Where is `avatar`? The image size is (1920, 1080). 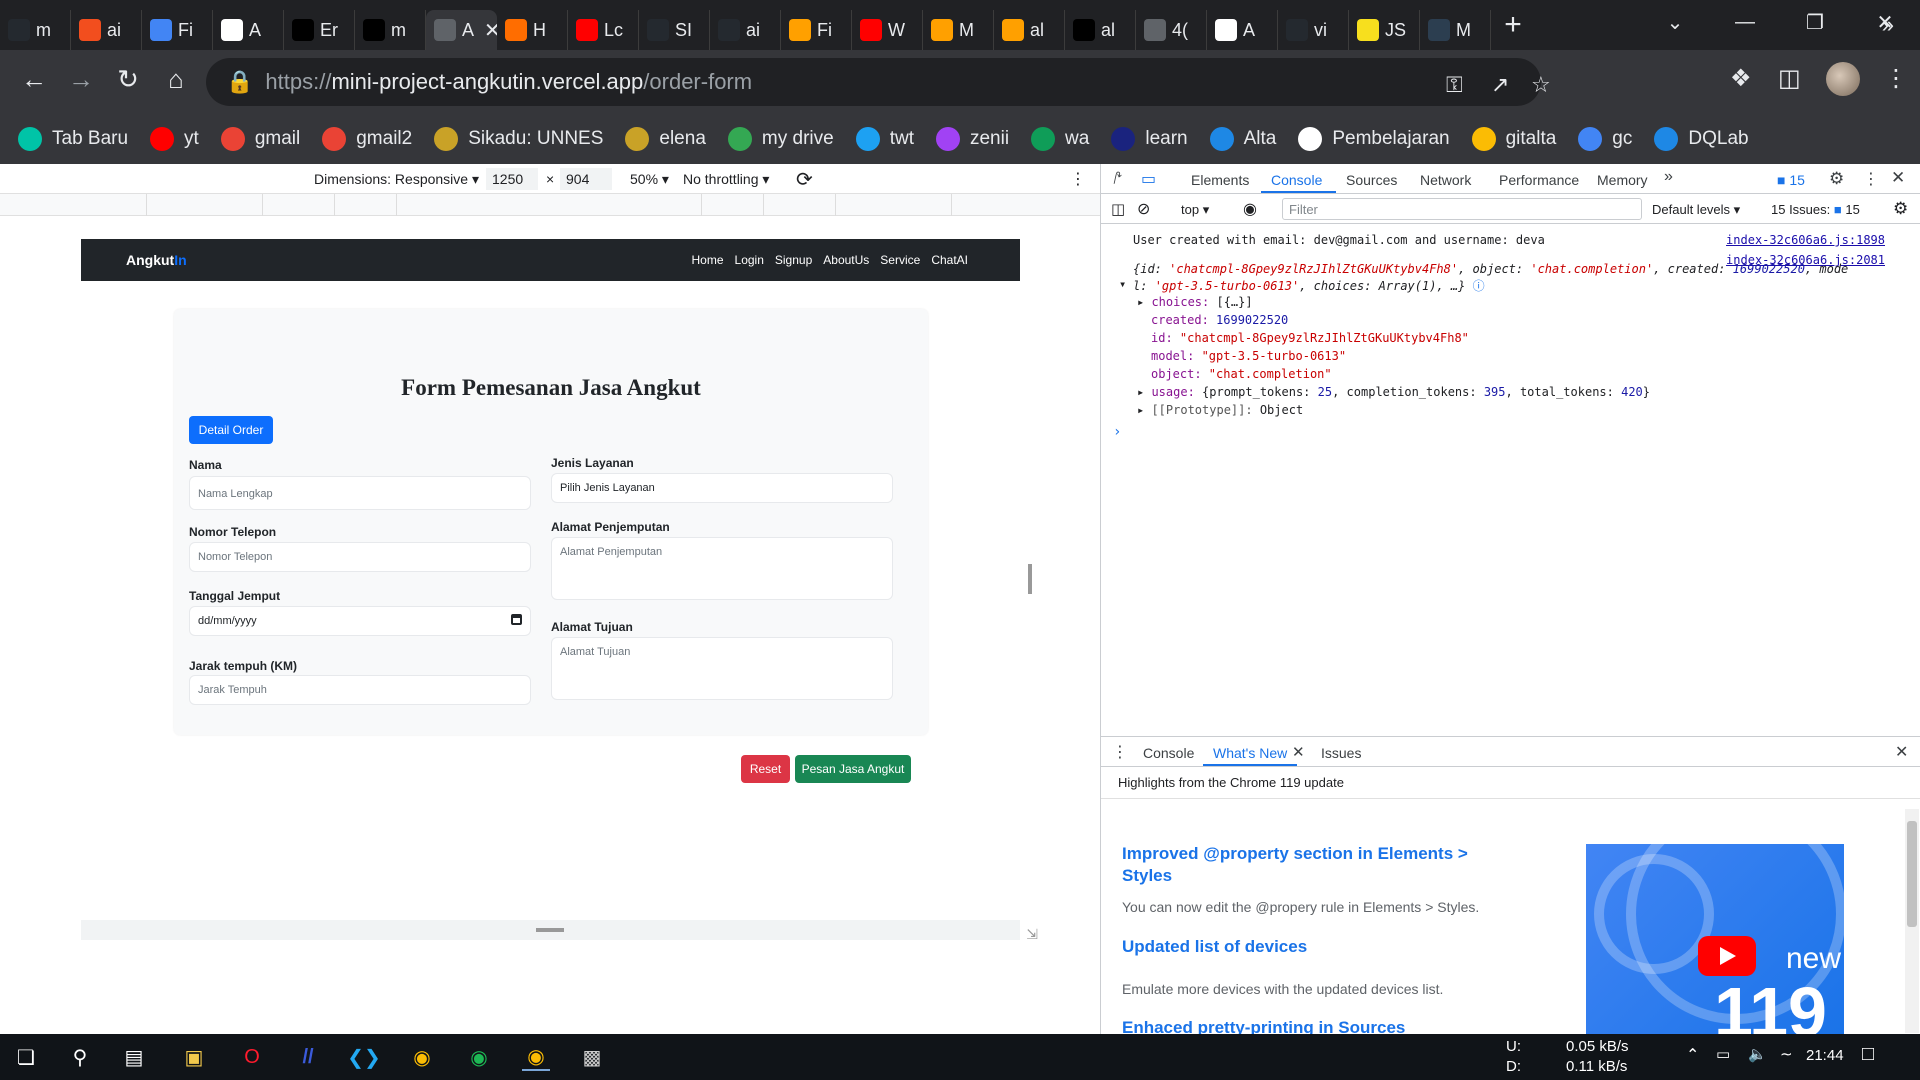
avatar is located at coordinates (1843, 79).